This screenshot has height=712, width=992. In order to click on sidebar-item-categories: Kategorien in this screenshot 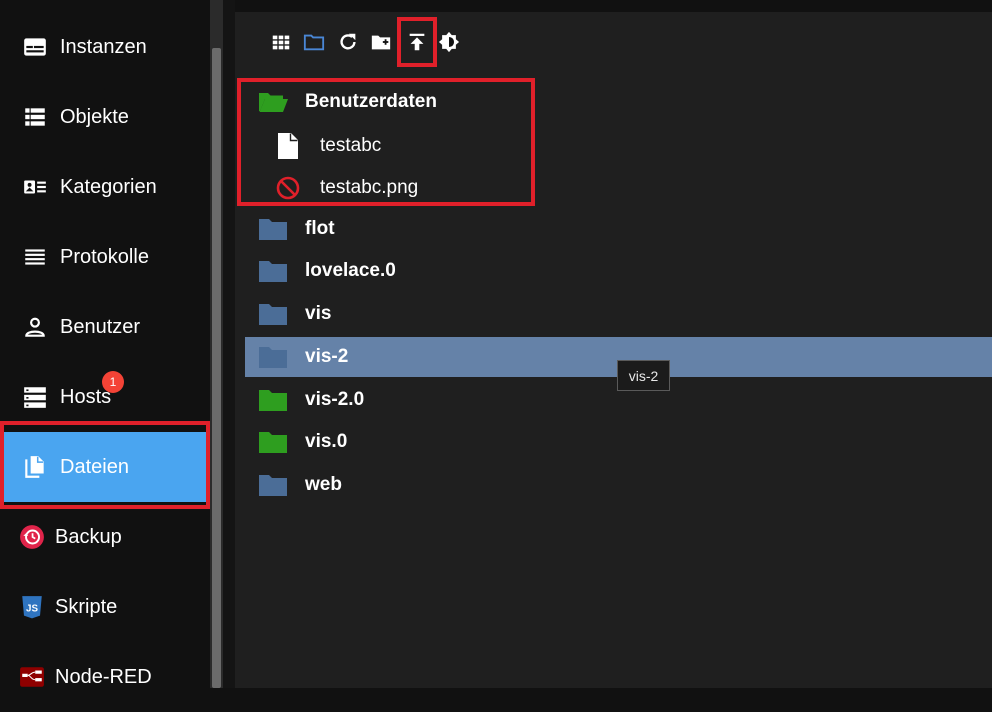, I will do `click(105, 187)`.